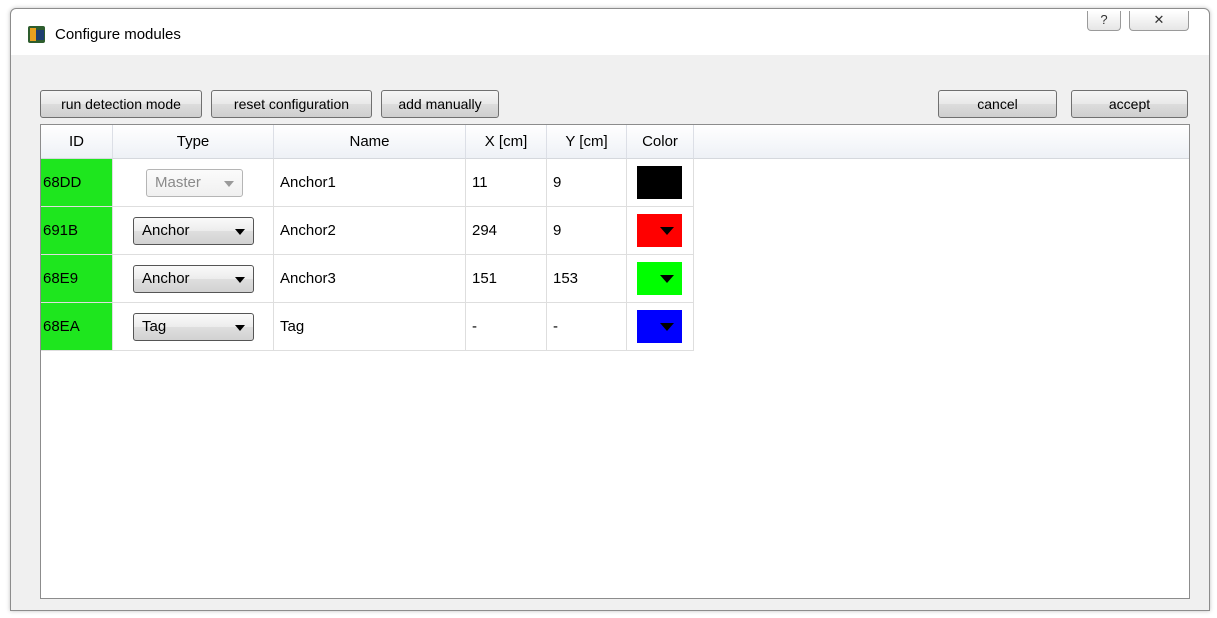  I want to click on row-3-color-dropdown, so click(659, 278).